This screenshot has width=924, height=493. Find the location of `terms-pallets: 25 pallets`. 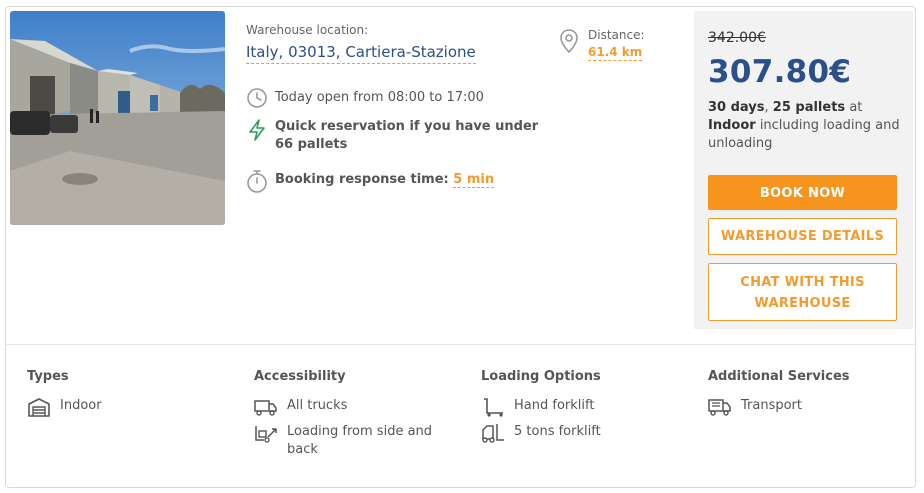

terms-pallets: 25 pallets is located at coordinates (809, 107).